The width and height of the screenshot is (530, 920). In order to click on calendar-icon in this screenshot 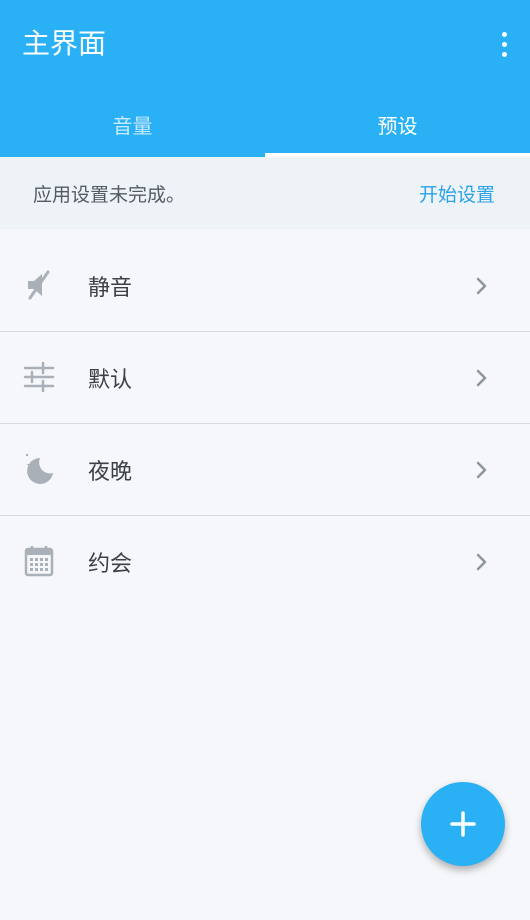, I will do `click(39, 561)`.